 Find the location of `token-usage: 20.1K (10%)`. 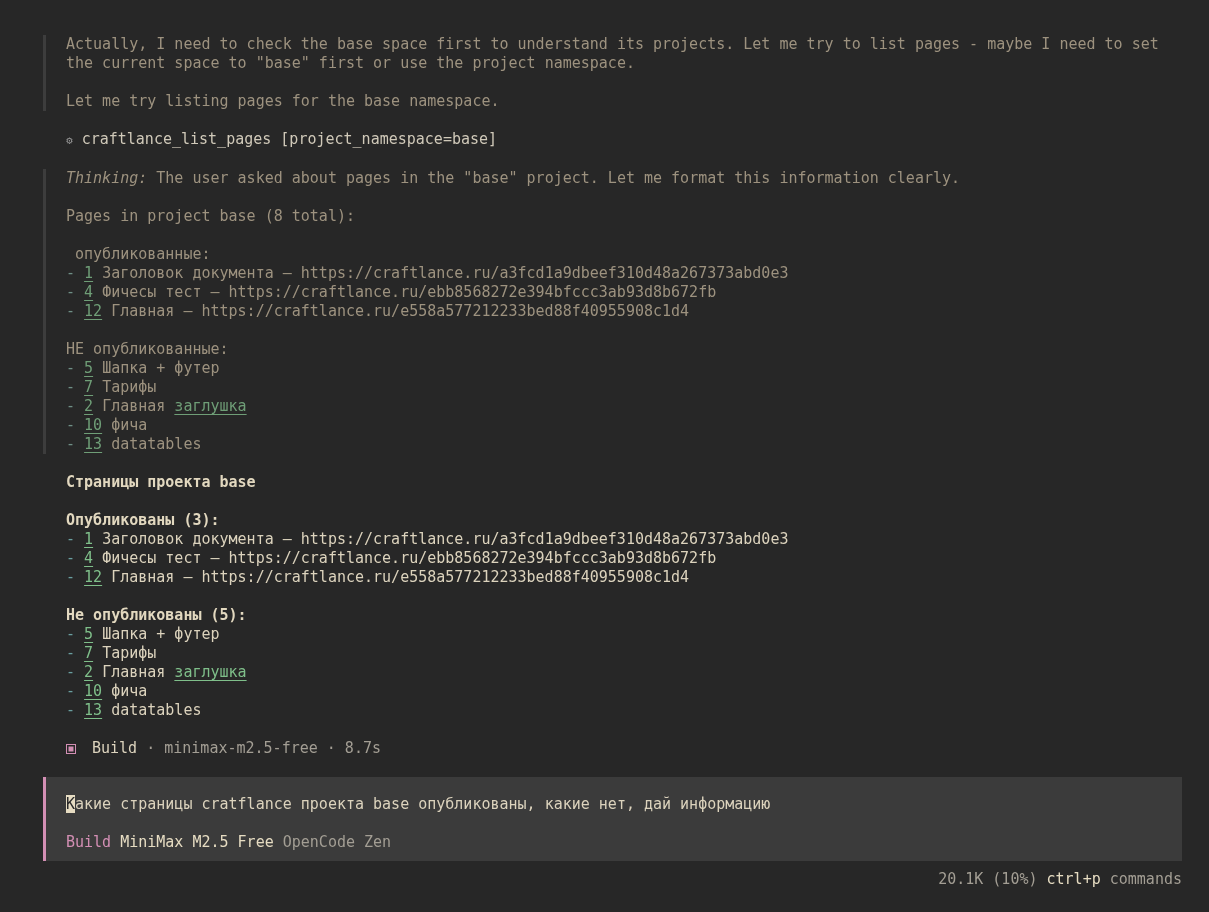

token-usage: 20.1K (10%) is located at coordinates (988, 879).